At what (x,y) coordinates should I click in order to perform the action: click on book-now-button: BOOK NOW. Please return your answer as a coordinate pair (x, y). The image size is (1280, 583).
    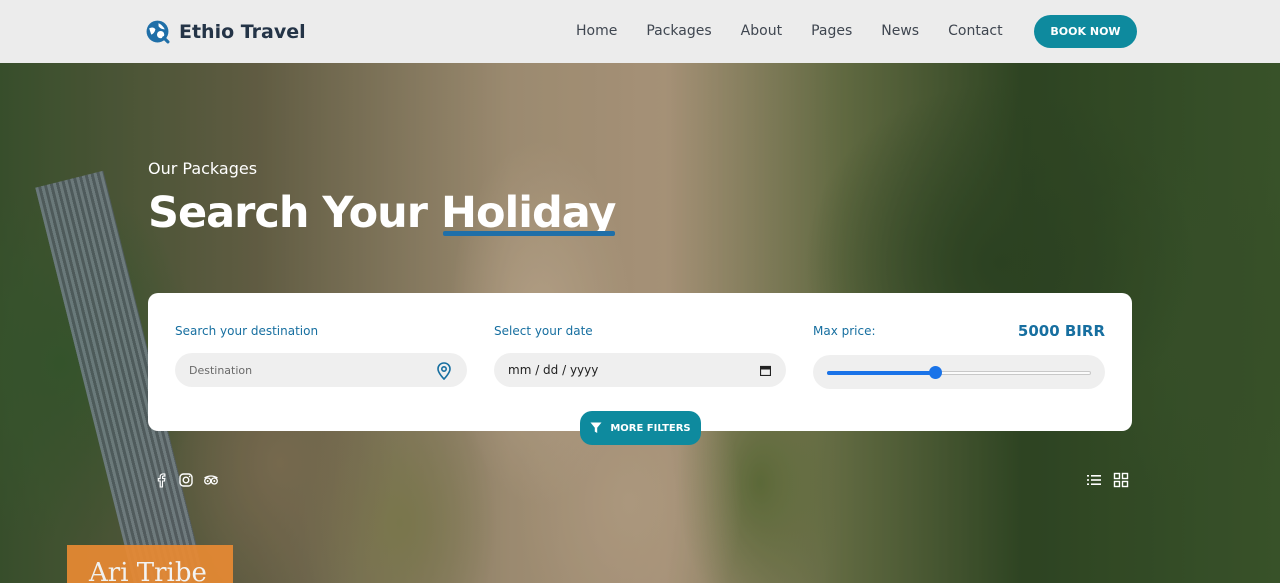
    Looking at the image, I should click on (1085, 31).